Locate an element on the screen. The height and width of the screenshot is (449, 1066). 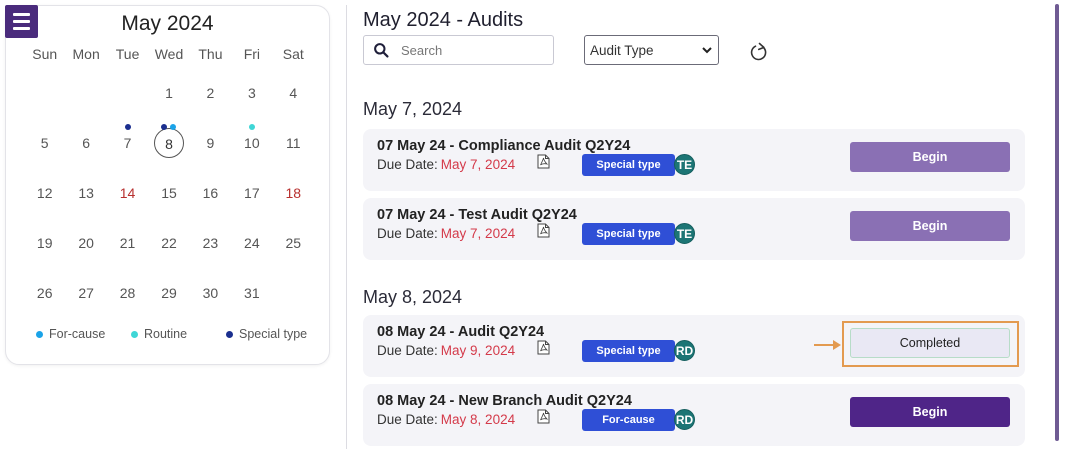
calendar-day: 24 is located at coordinates (251, 243).